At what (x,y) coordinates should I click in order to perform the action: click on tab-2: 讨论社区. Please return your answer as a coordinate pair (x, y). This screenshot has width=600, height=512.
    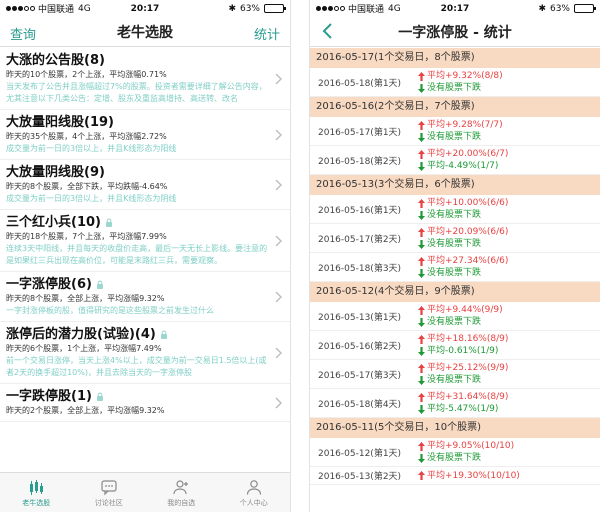
    Looking at the image, I should click on (109, 492).